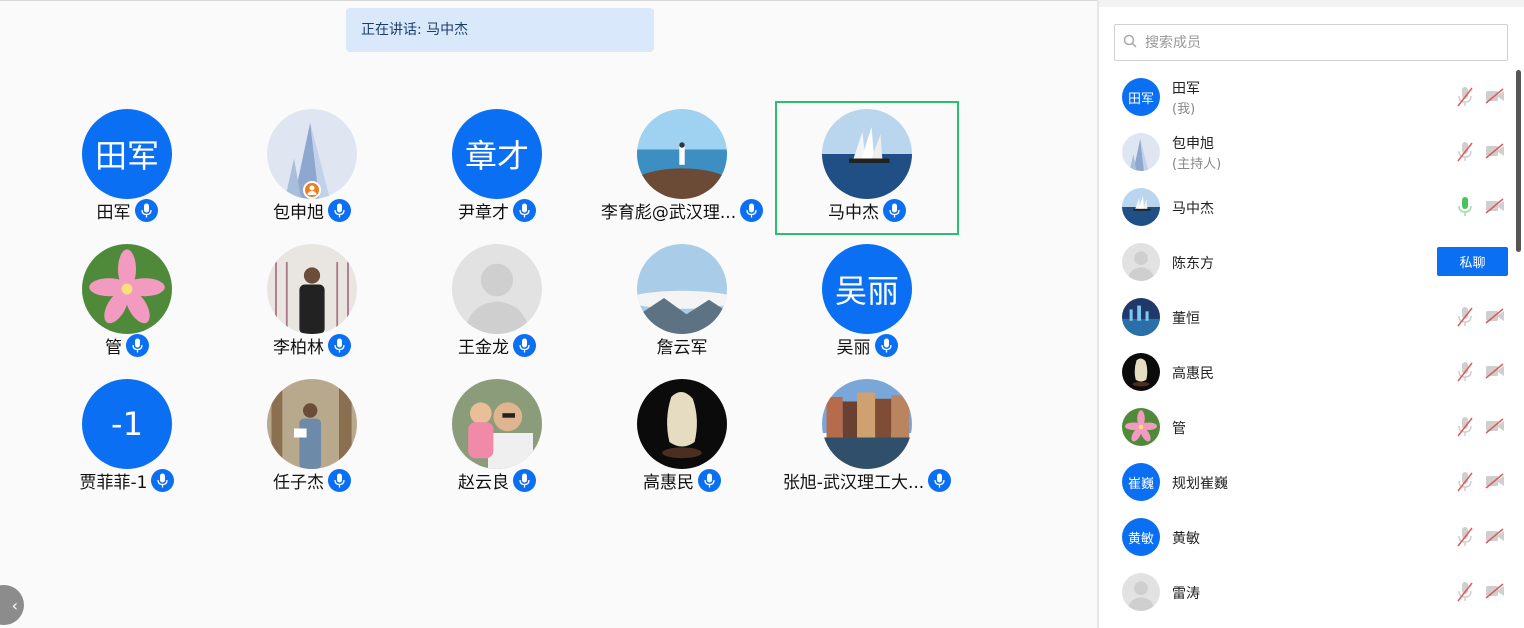 The image size is (1524, 628). What do you see at coordinates (415, 30) in the screenshot?
I see `speaking-text: 正在讲话: 马中杰` at bounding box center [415, 30].